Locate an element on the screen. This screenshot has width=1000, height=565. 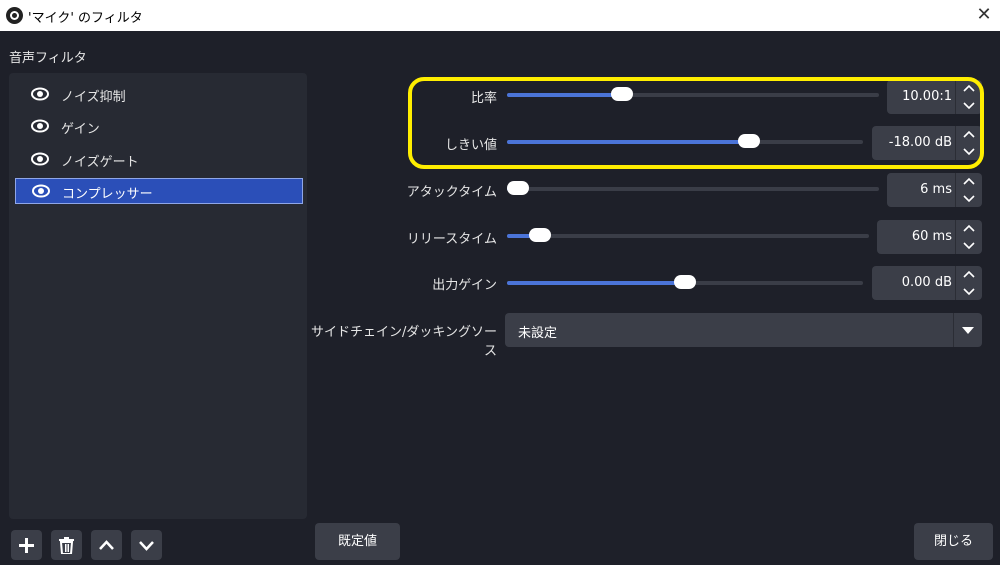
attack-spinbox: 6 ms is located at coordinates (934, 190).